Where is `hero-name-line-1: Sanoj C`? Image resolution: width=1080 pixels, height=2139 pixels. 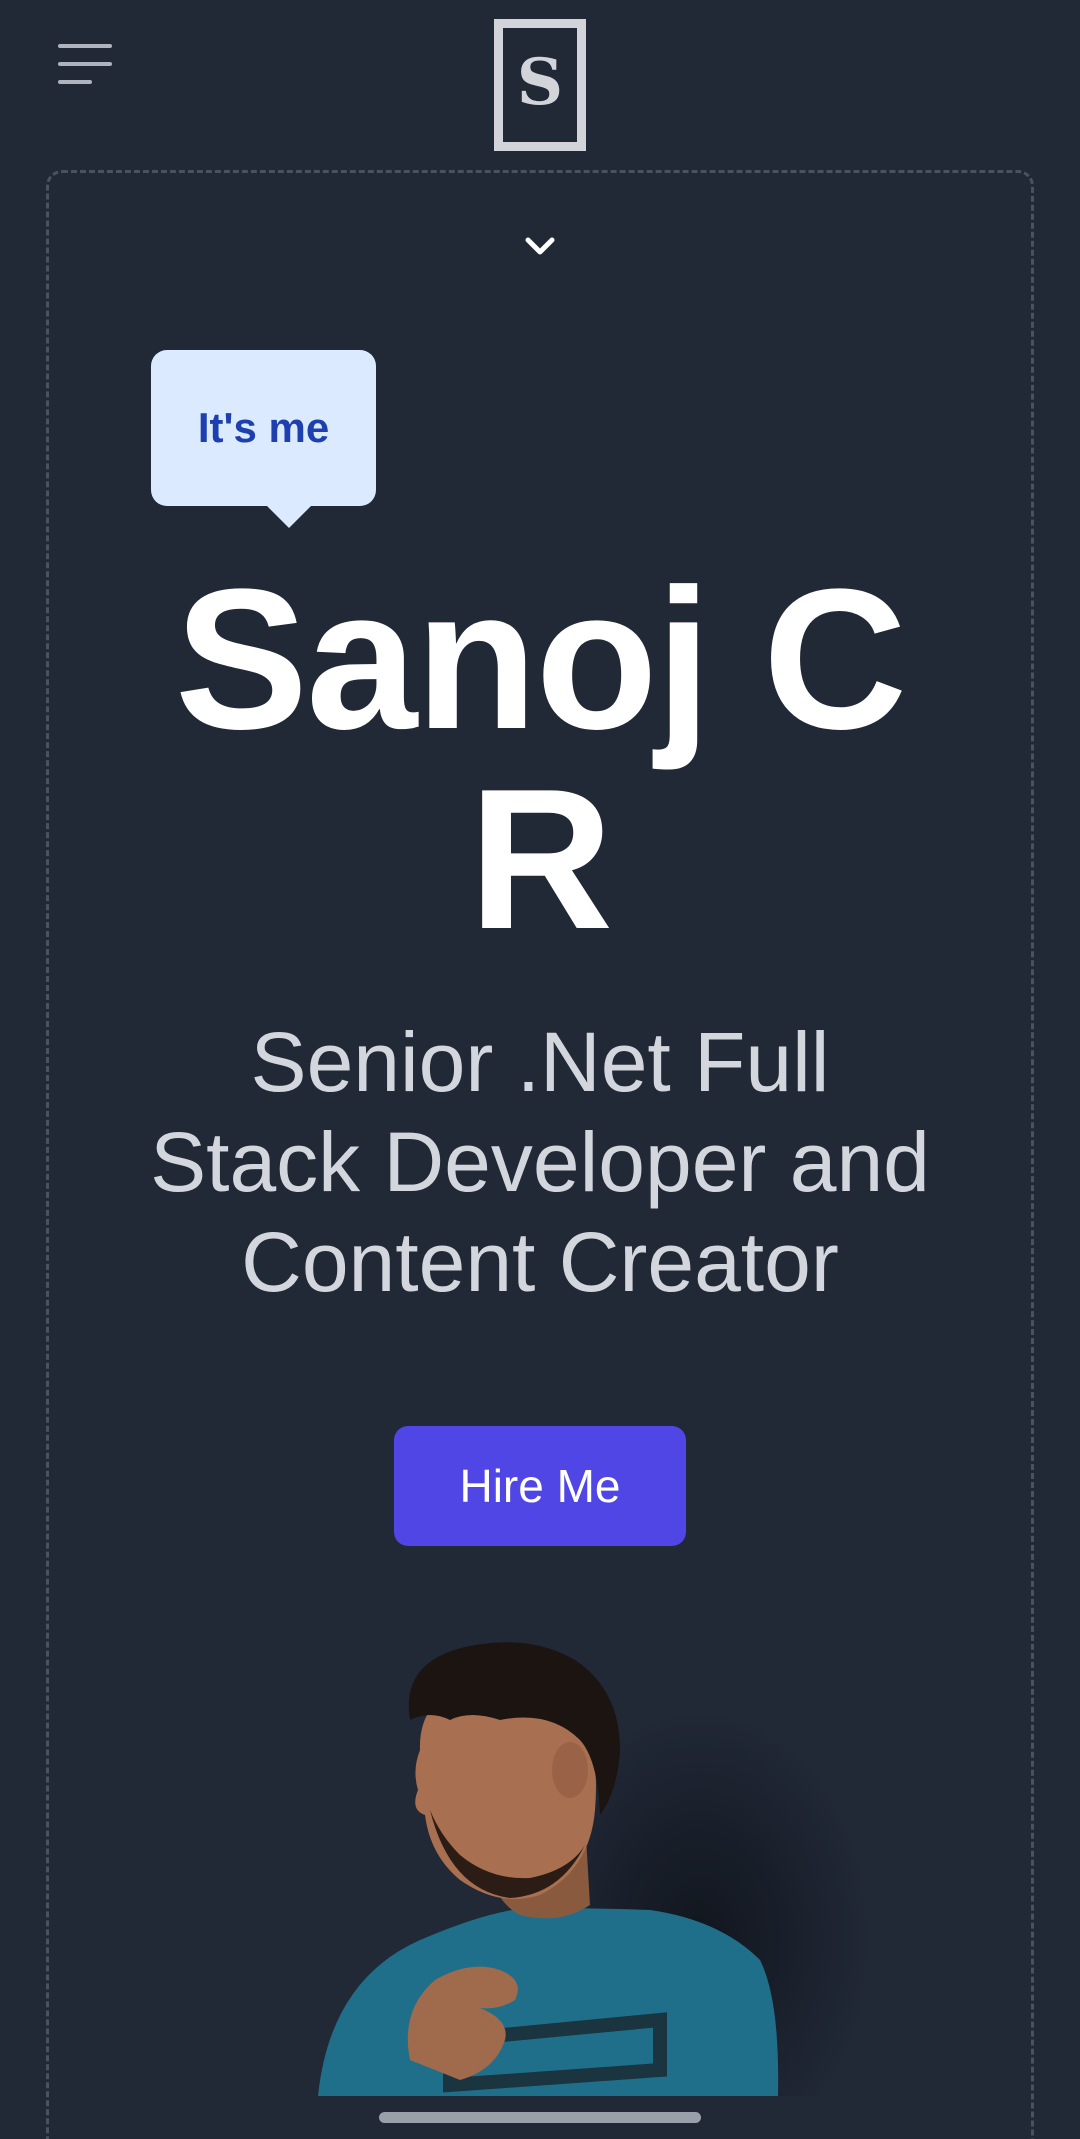
hero-name-line-1: Sanoj C is located at coordinates (541, 659).